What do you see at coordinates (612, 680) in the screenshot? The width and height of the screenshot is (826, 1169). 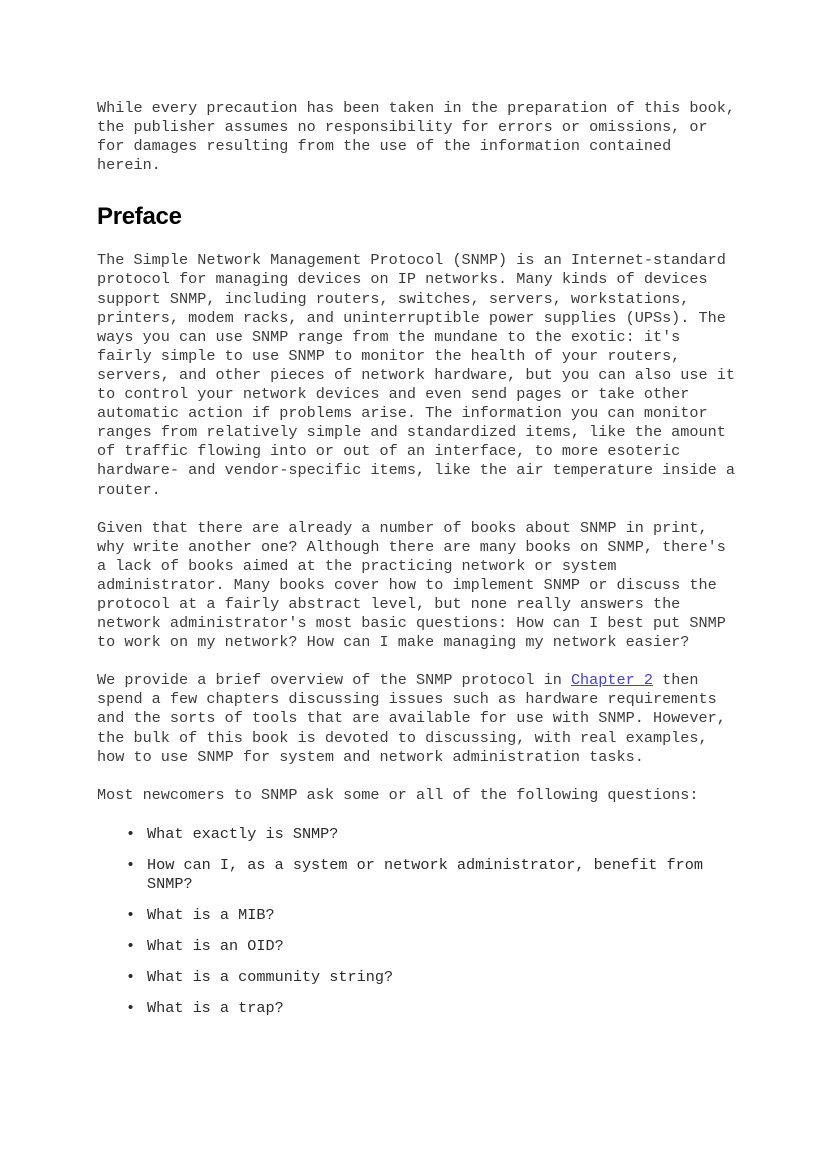 I see `chapter-2-link: Chapter 2` at bounding box center [612, 680].